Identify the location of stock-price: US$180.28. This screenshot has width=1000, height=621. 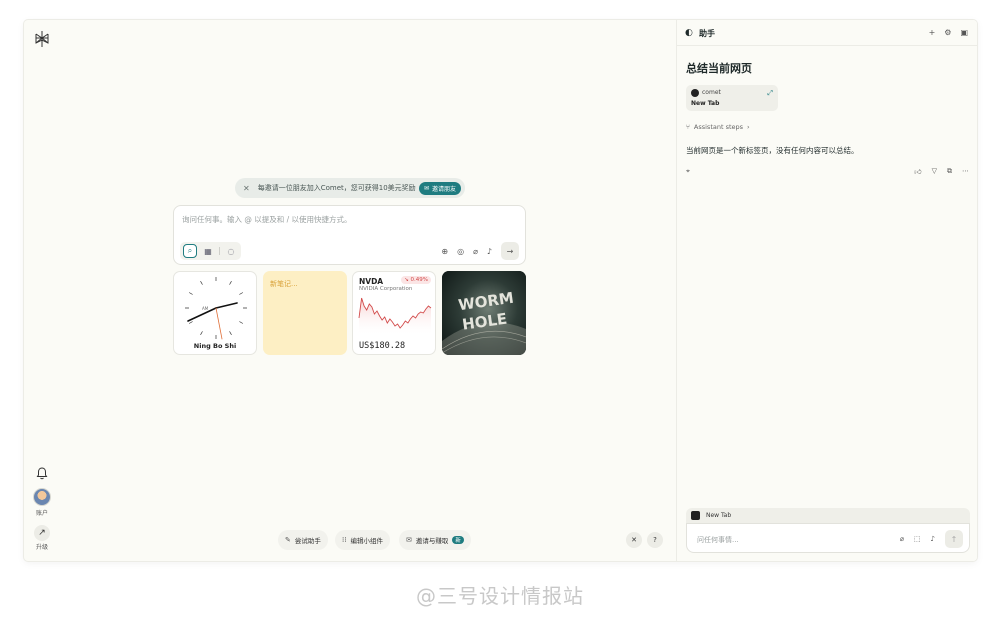
(382, 346).